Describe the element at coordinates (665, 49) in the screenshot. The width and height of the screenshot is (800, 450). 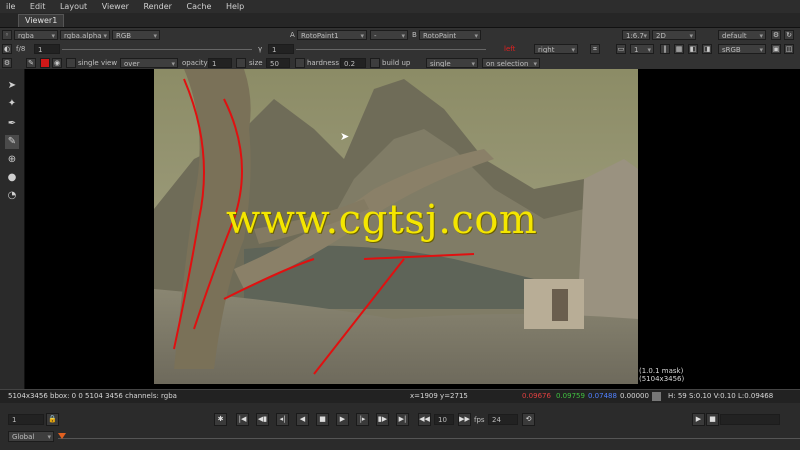
I see `pause-icon: ‖` at that location.